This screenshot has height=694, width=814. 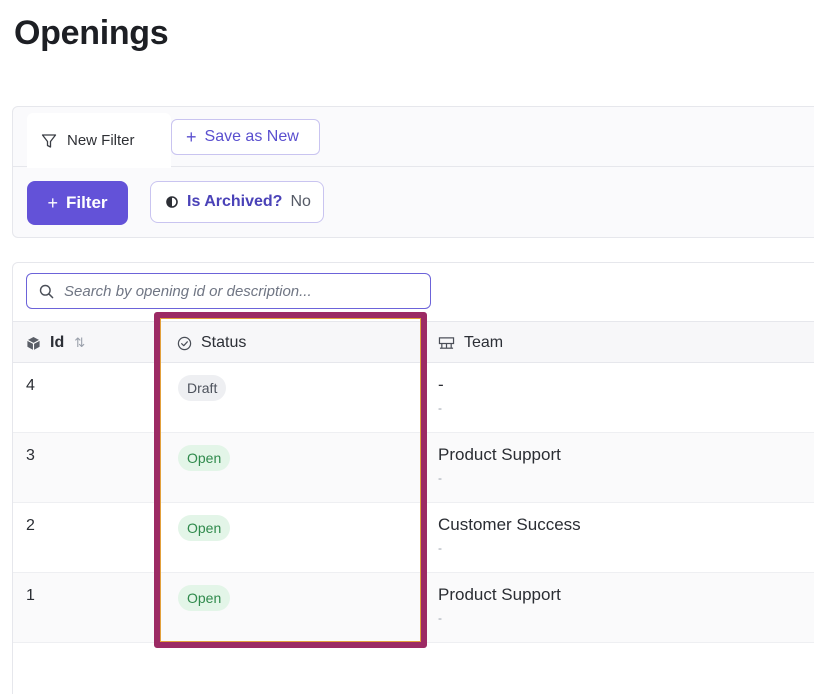 What do you see at coordinates (247, 291) in the screenshot?
I see `search-input` at bounding box center [247, 291].